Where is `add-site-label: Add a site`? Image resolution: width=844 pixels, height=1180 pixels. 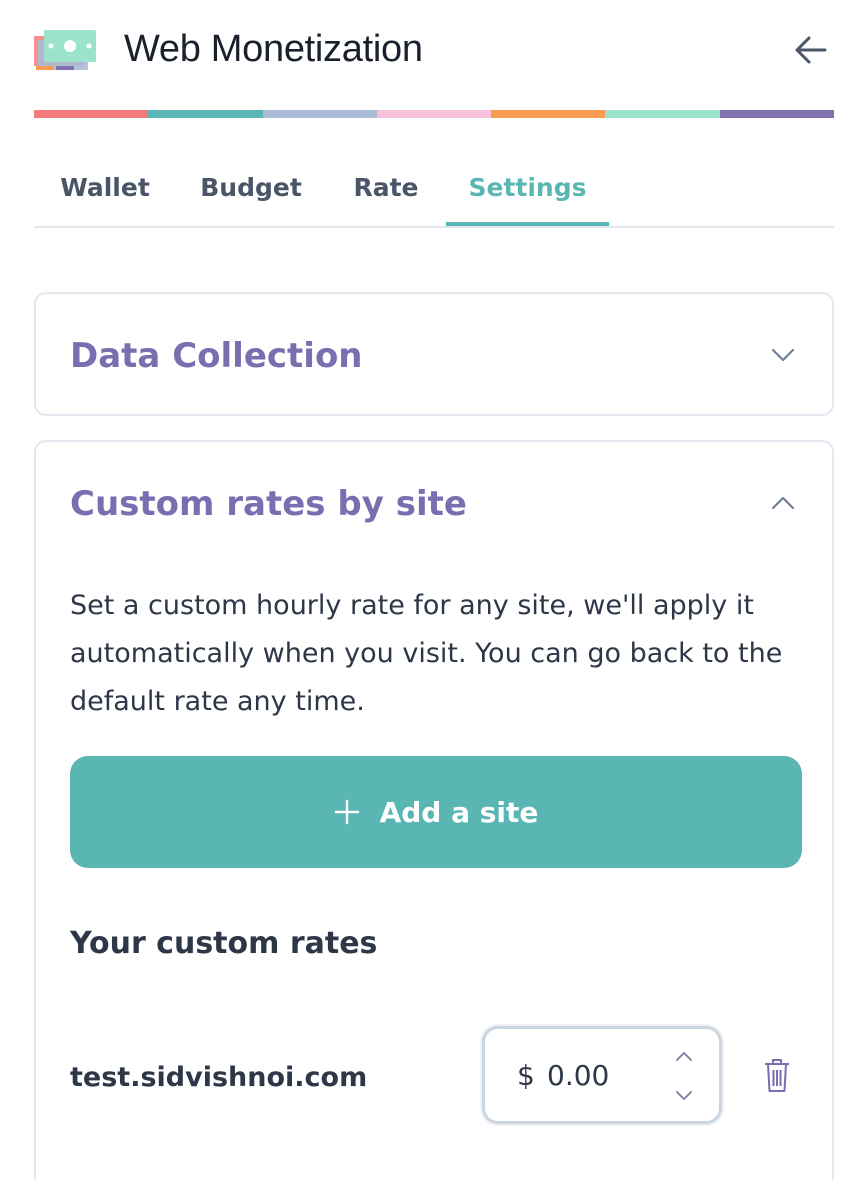
add-site-label: Add a site is located at coordinates (459, 812).